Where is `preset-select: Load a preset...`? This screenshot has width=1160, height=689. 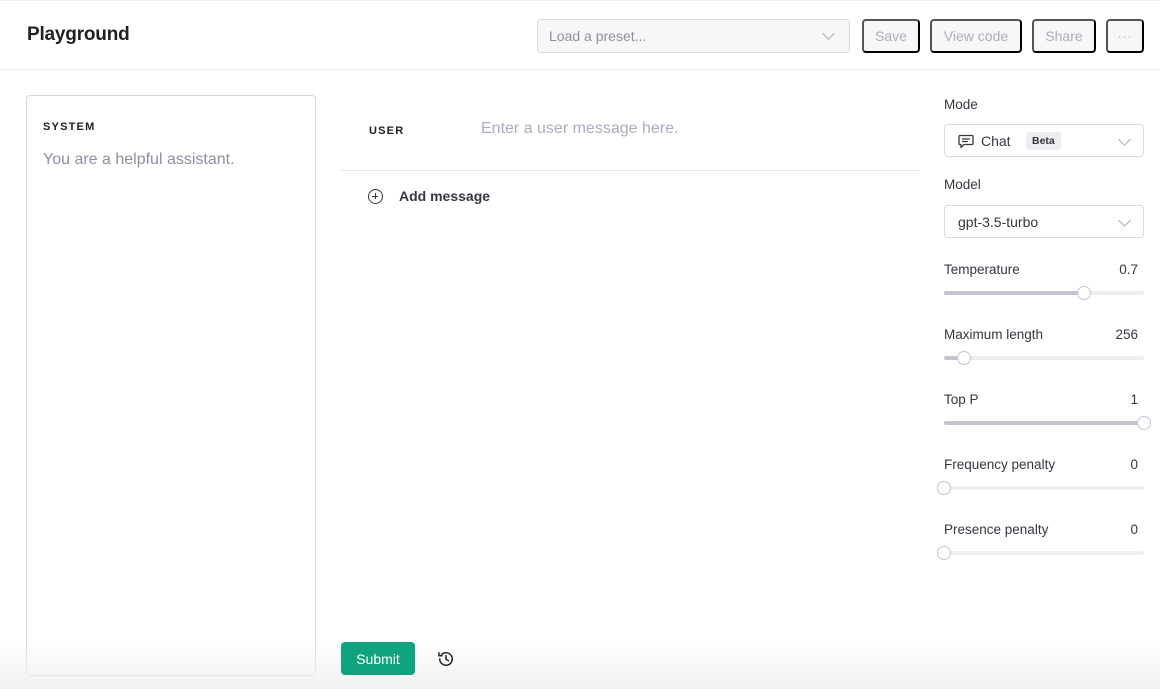 preset-select: Load a preset... is located at coordinates (693, 36).